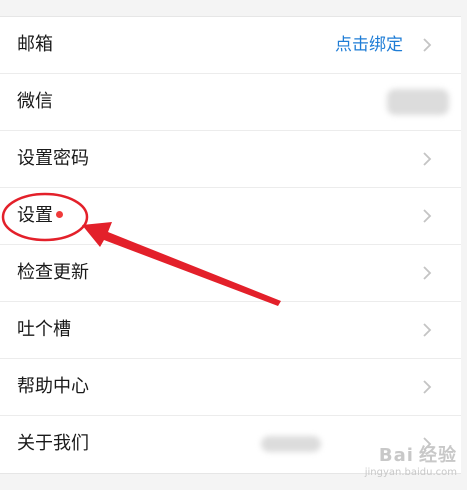 This screenshot has width=467, height=490. Describe the element at coordinates (53, 386) in the screenshot. I see `row-label-help-center: 帮助中心` at that location.